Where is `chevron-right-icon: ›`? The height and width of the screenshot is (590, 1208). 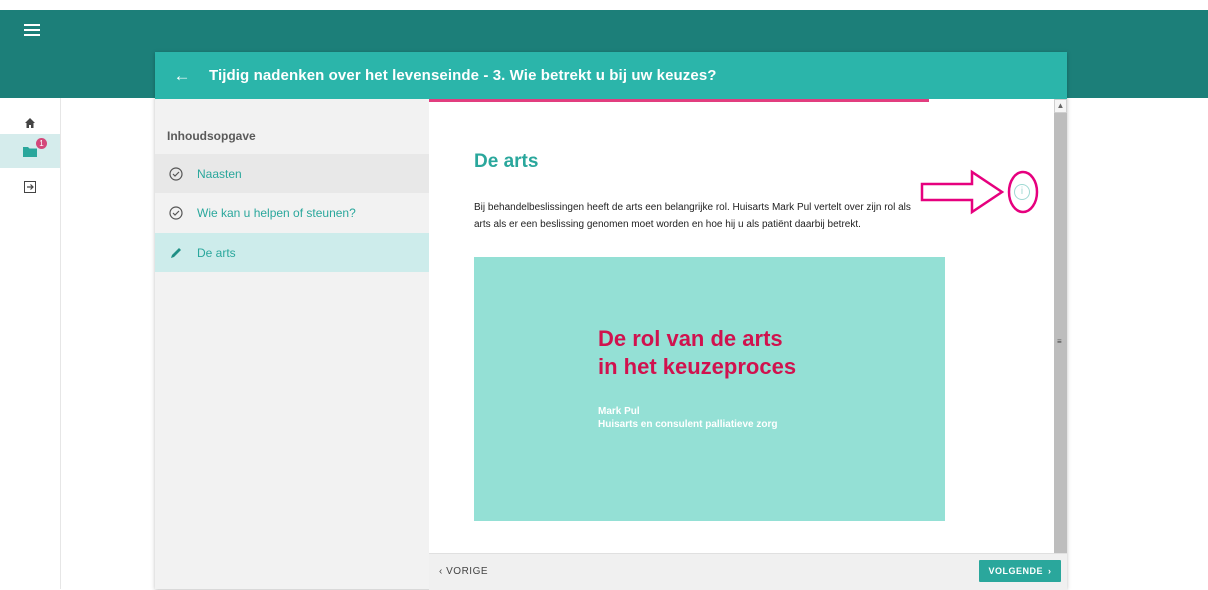 chevron-right-icon: › is located at coordinates (1050, 571).